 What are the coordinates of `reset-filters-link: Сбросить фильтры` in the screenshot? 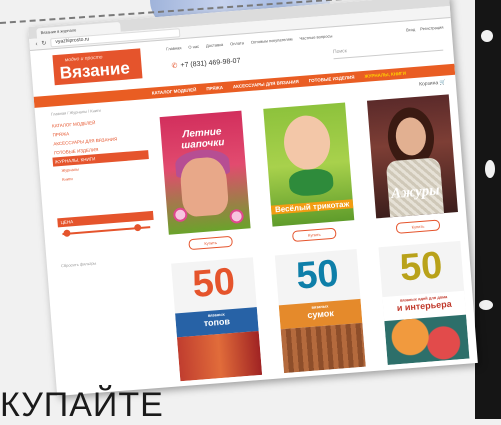 It's located at (109, 262).